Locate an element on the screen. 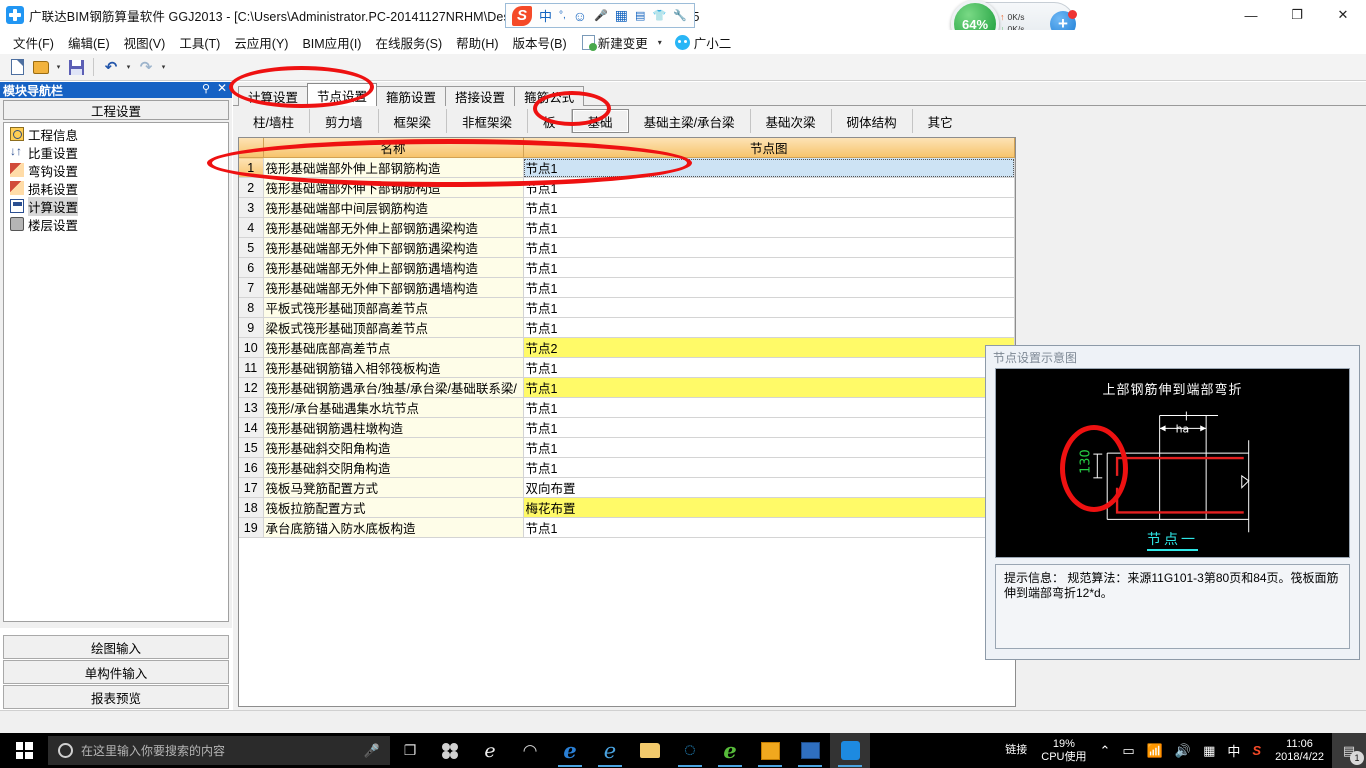 The width and height of the screenshot is (1366, 768). notification-center-button: ▤ 1 is located at coordinates (1349, 750).